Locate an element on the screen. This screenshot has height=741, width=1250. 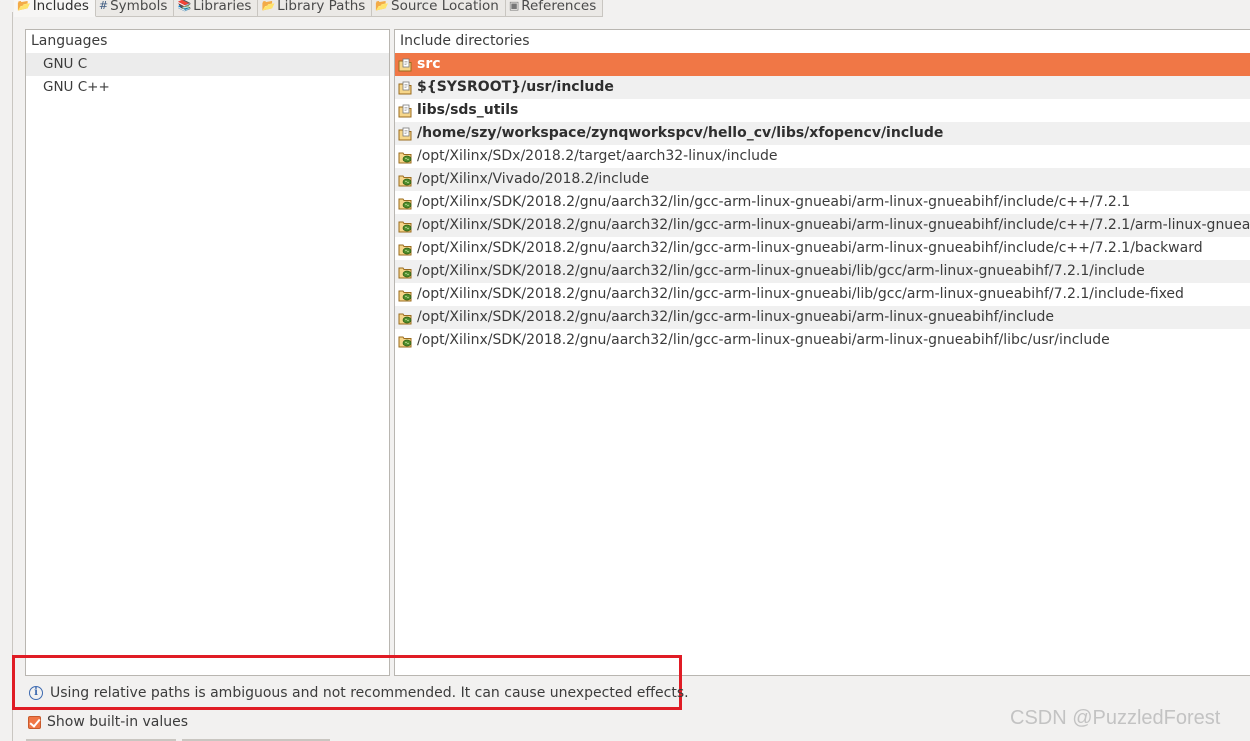
tab-includes: 📂 Includes is located at coordinates (55, 8).